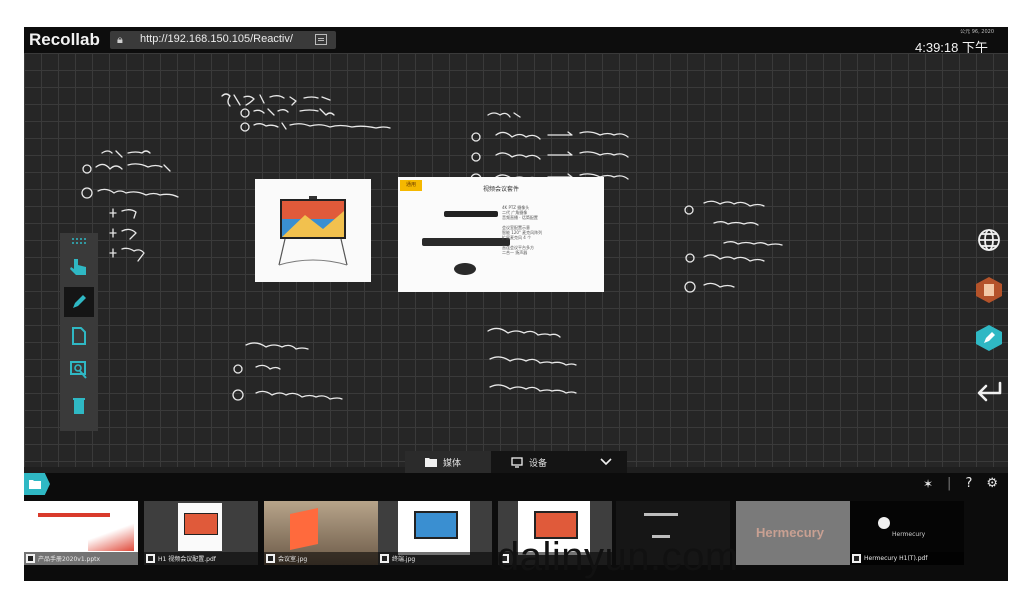 This screenshot has width=1036, height=606. Describe the element at coordinates (661, 514) in the screenshot. I see `intro-preview-text` at that location.